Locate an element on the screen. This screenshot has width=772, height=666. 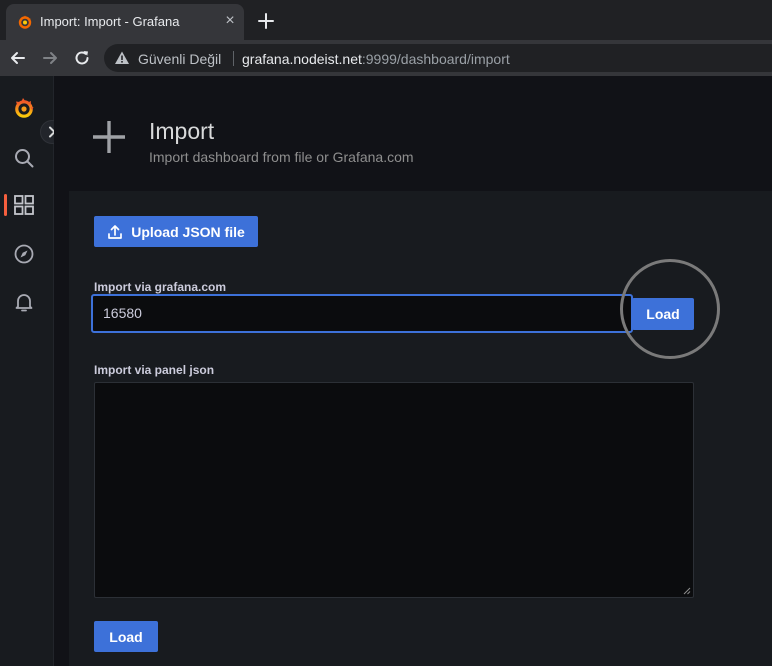
forward-arrow-icon is located at coordinates (50, 58).